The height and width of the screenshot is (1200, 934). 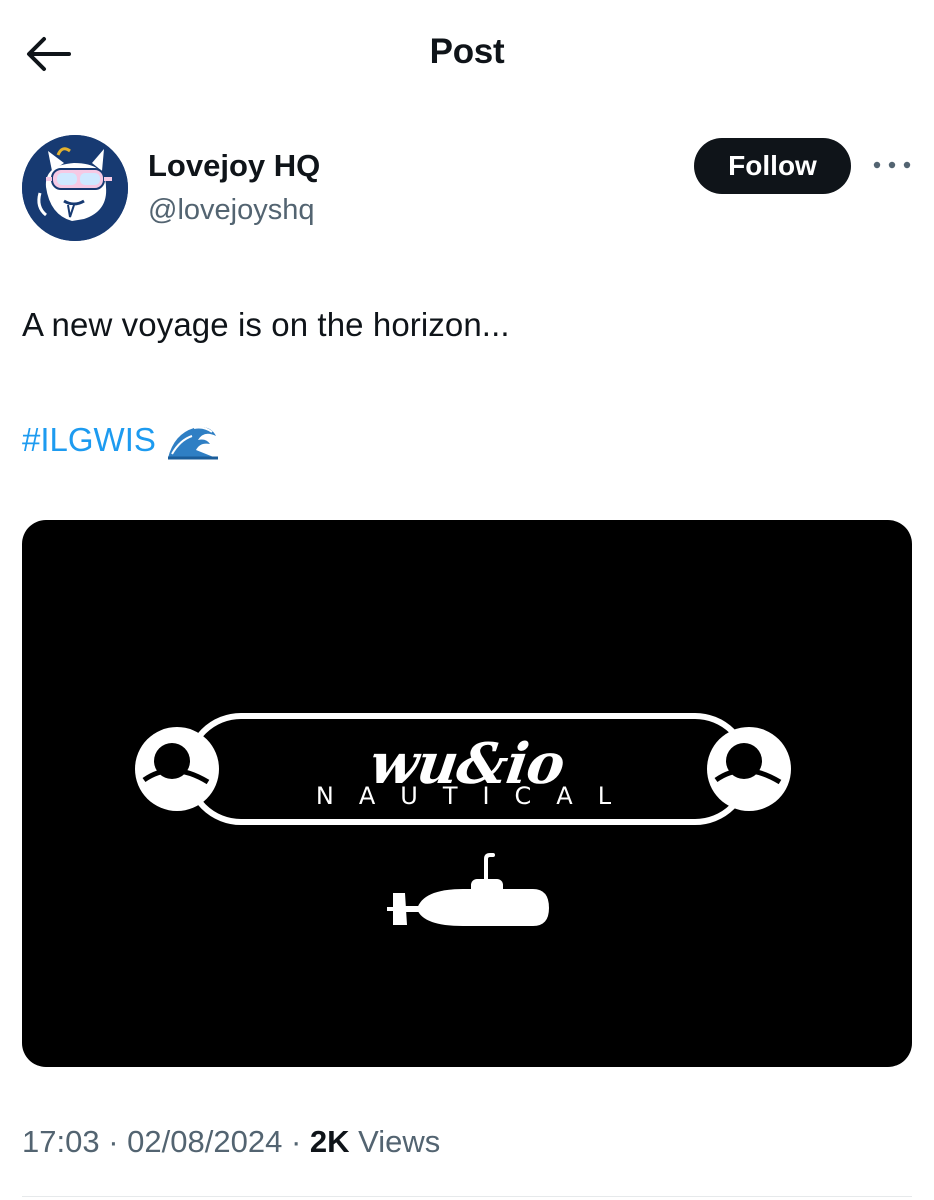 I want to click on views-count: 2K, so click(x=330, y=1141).